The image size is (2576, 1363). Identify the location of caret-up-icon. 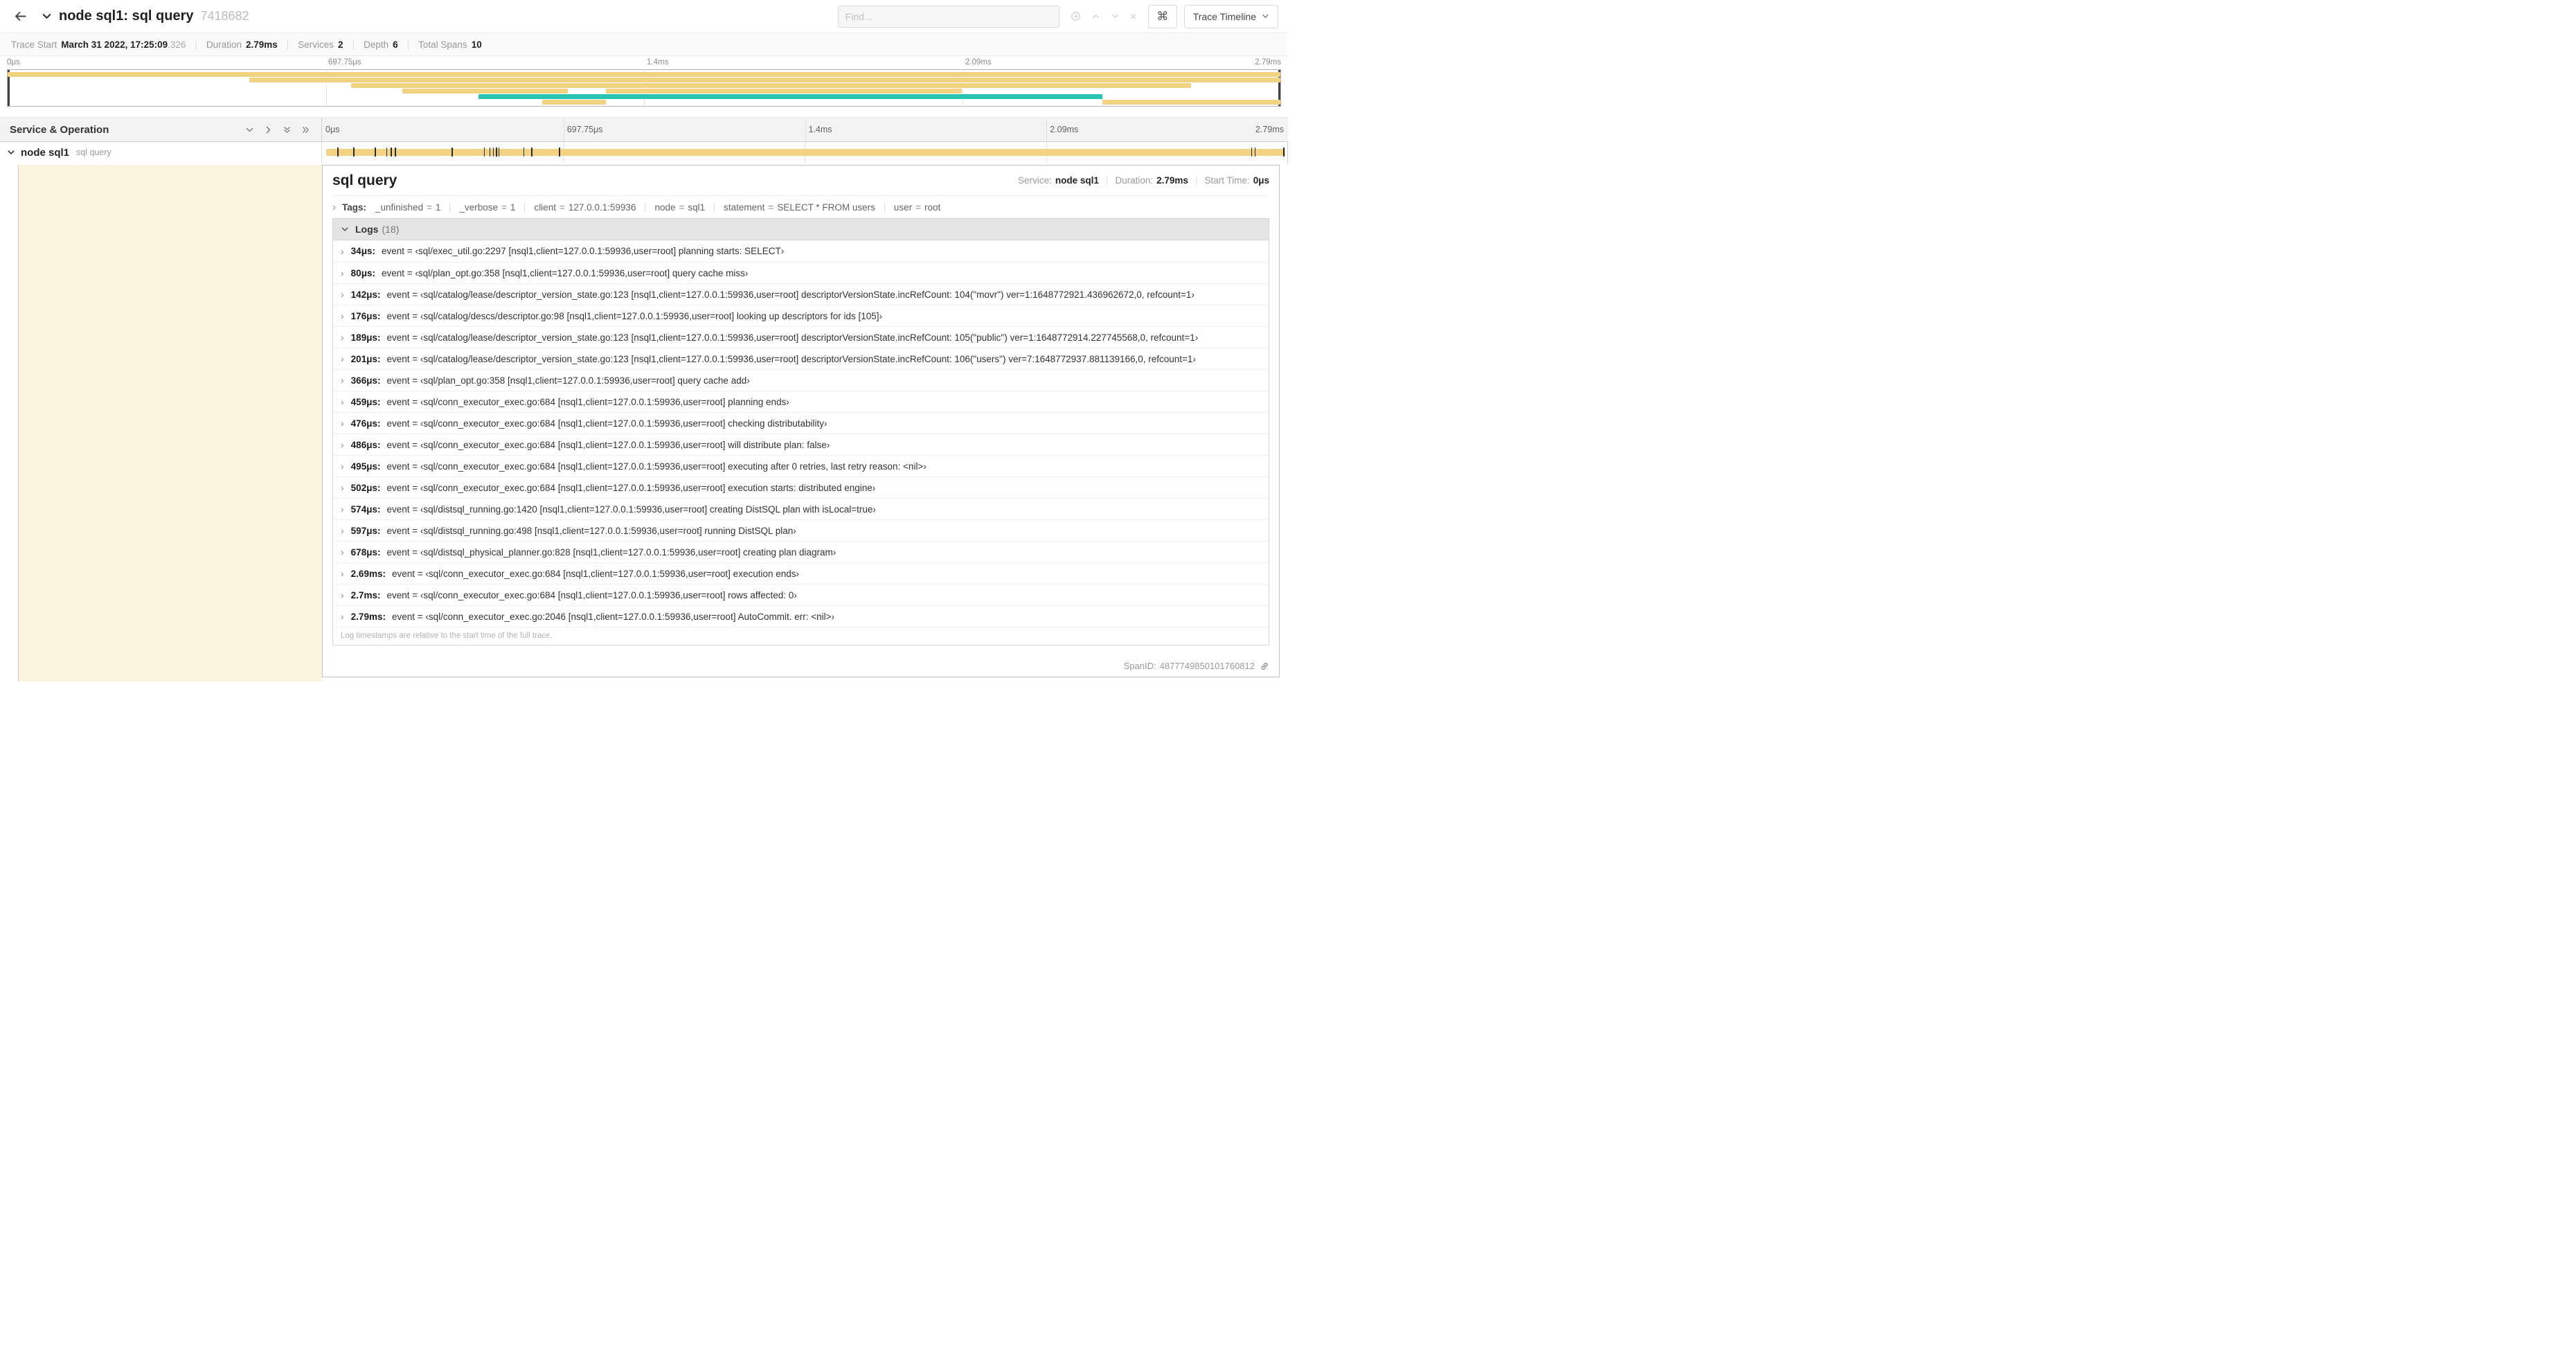
(1096, 16).